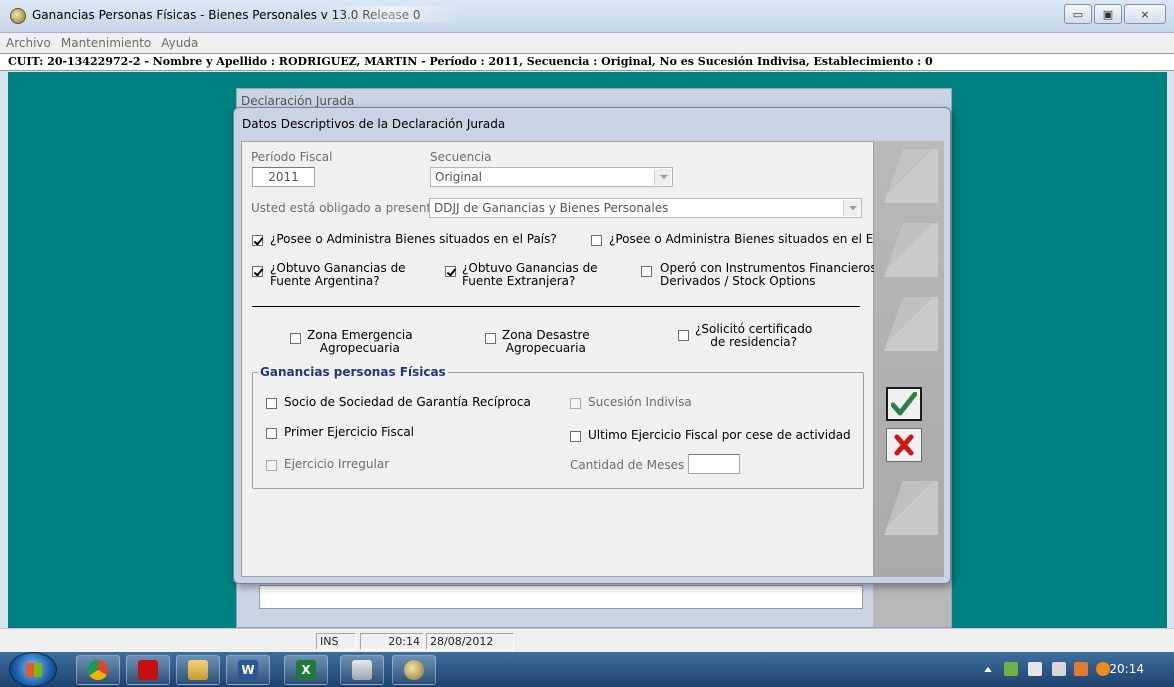 The image size is (1174, 687). What do you see at coordinates (353, 372) in the screenshot?
I see `group-title: Ganancias personas Físicas` at bounding box center [353, 372].